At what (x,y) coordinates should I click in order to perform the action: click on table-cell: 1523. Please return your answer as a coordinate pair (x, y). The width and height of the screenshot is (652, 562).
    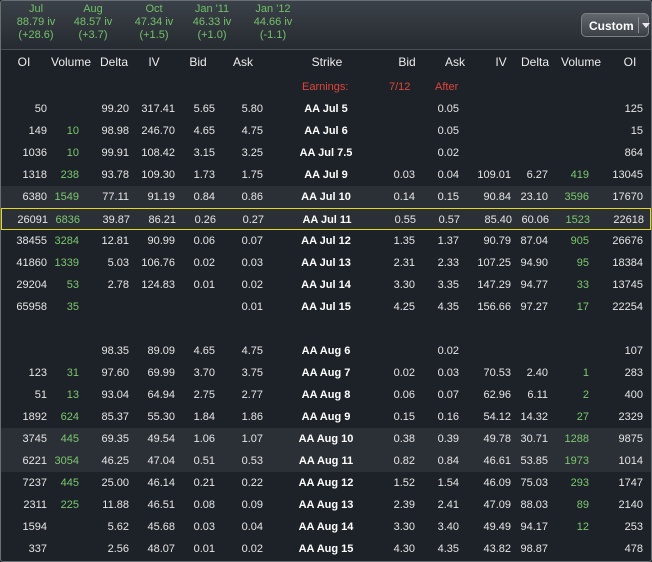
    Looking at the image, I should click on (577, 220).